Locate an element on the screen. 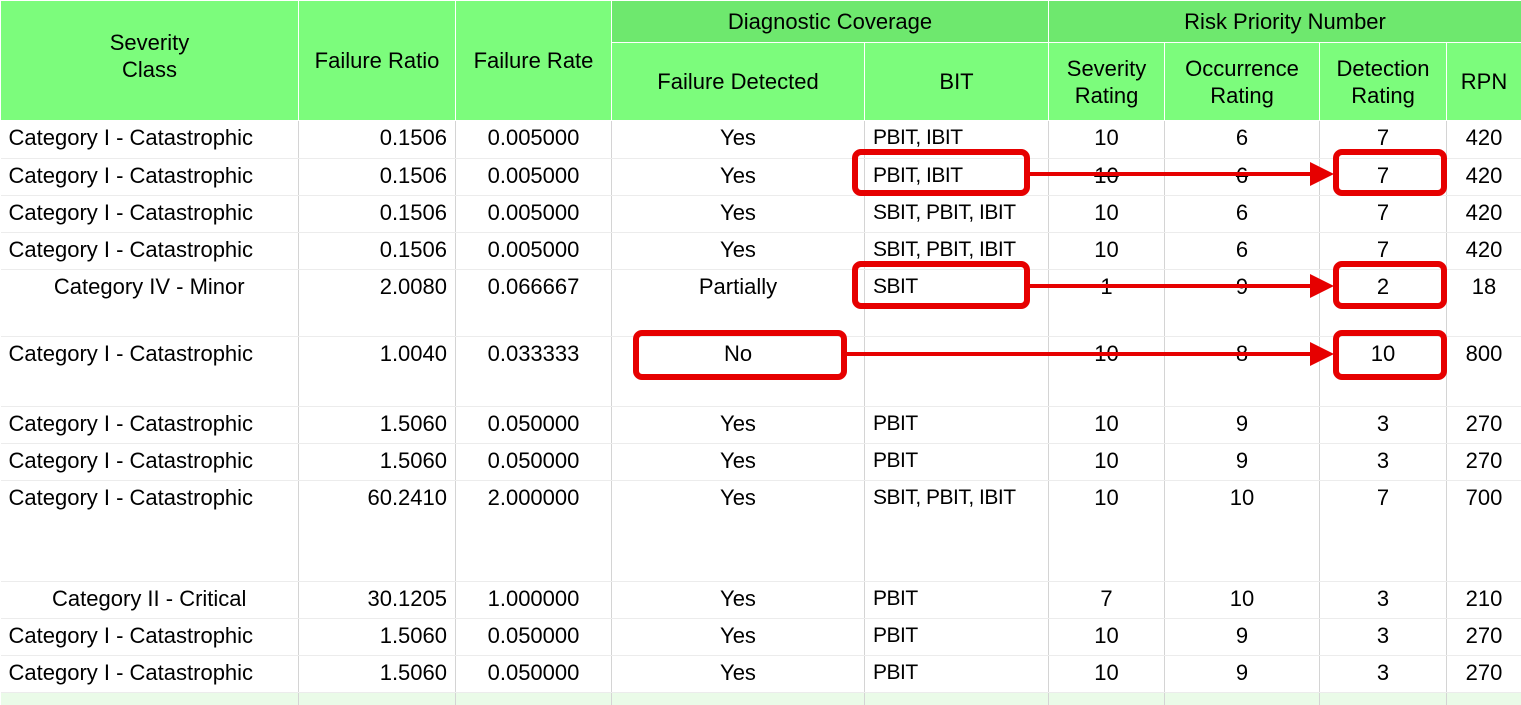  cell-occurrence-rating: 8 is located at coordinates (1242, 372).